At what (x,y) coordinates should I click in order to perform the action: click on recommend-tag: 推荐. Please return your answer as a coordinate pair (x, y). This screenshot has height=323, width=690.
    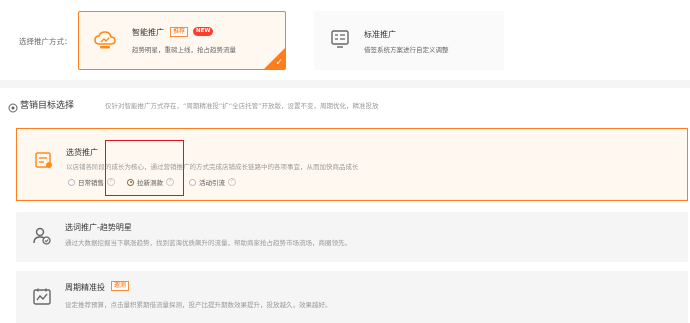
    Looking at the image, I should click on (179, 32).